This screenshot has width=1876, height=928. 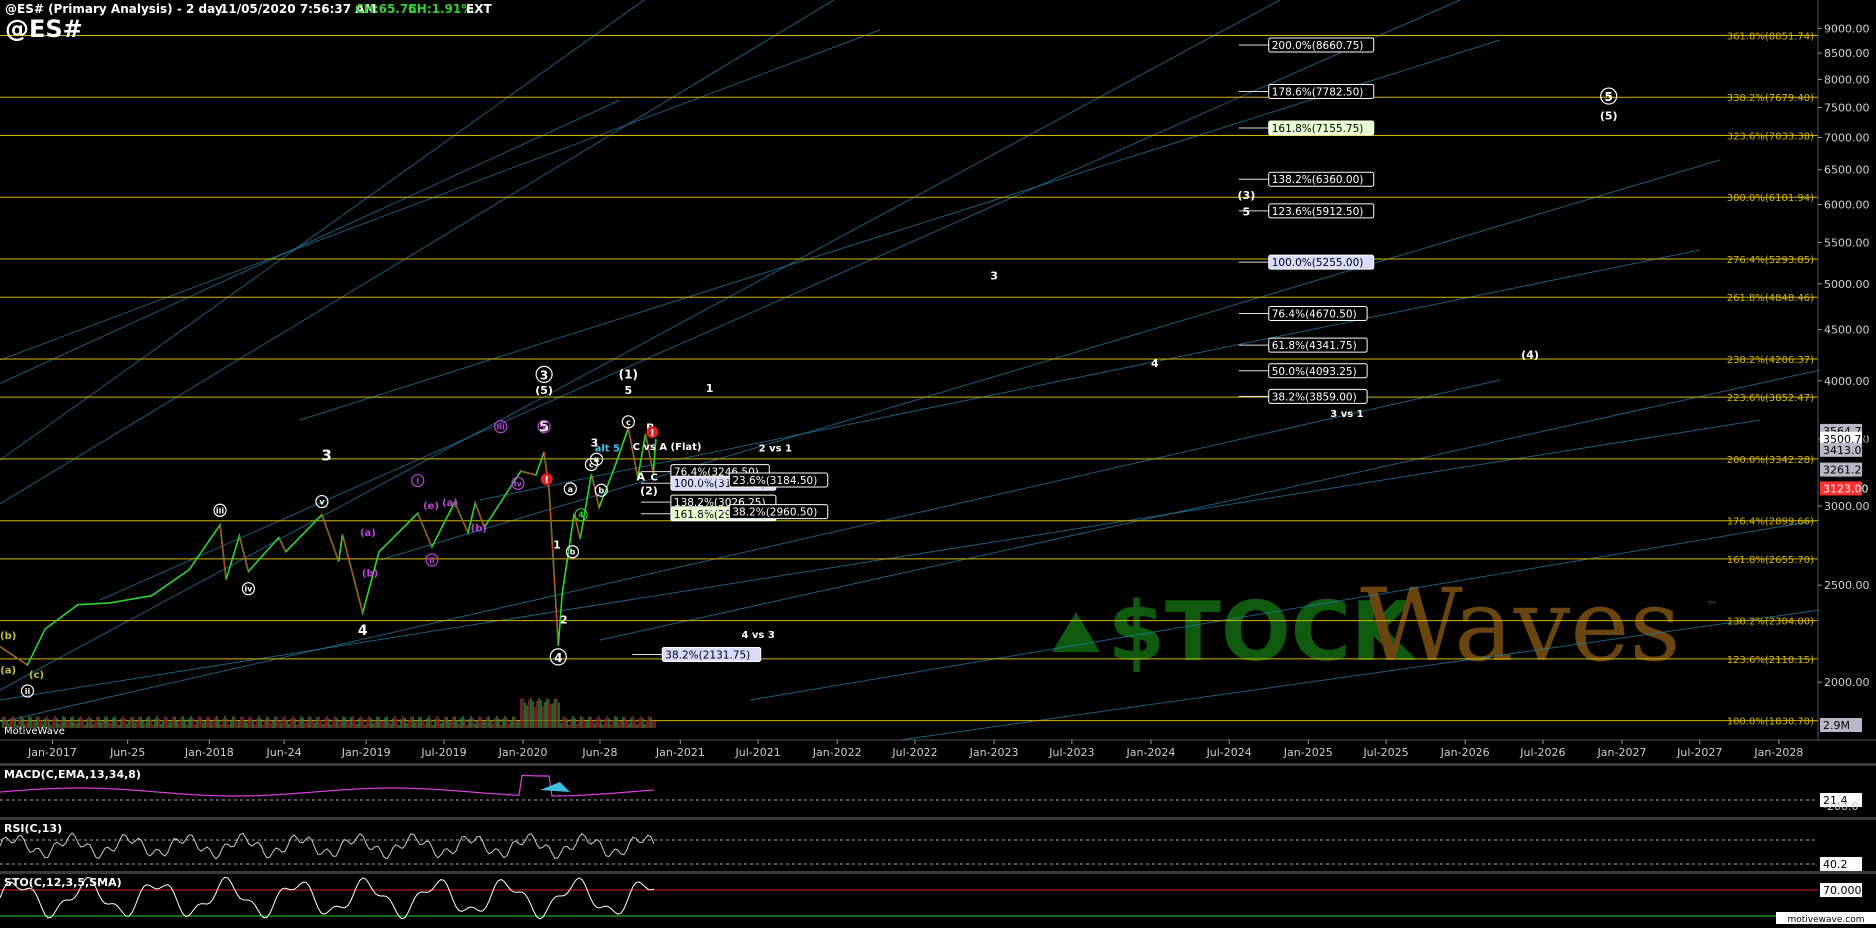 I want to click on rsi-line, so click(x=327, y=846).